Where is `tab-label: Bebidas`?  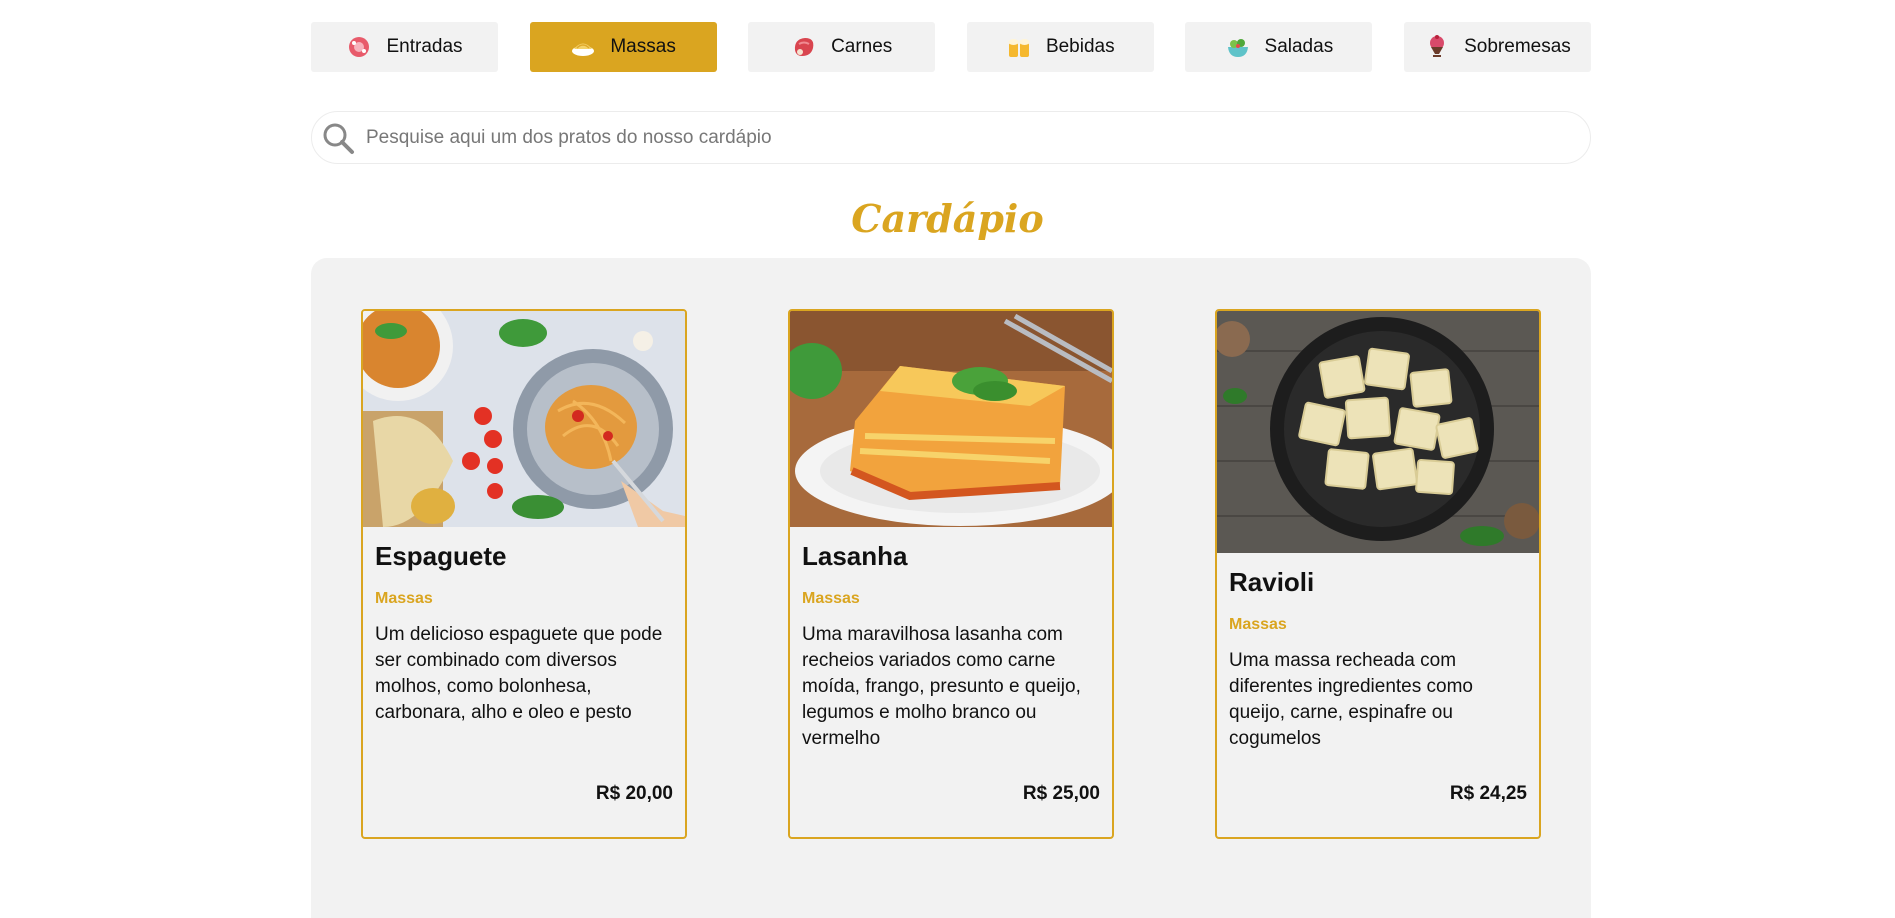 tab-label: Bebidas is located at coordinates (1080, 46).